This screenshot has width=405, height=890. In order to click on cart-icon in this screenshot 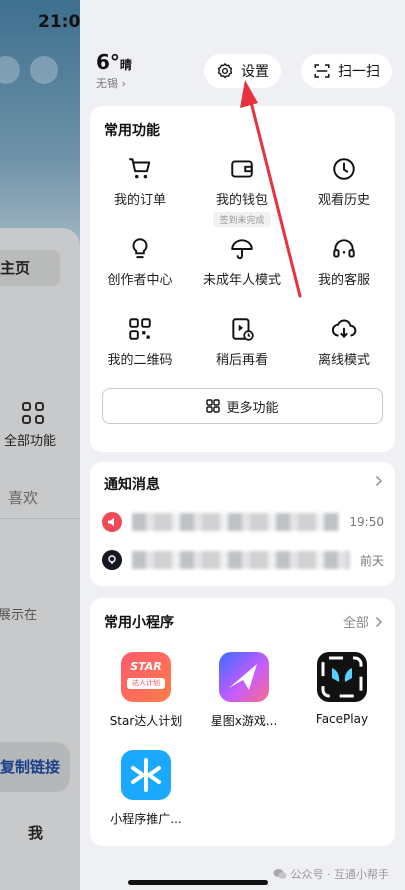, I will do `click(140, 168)`.